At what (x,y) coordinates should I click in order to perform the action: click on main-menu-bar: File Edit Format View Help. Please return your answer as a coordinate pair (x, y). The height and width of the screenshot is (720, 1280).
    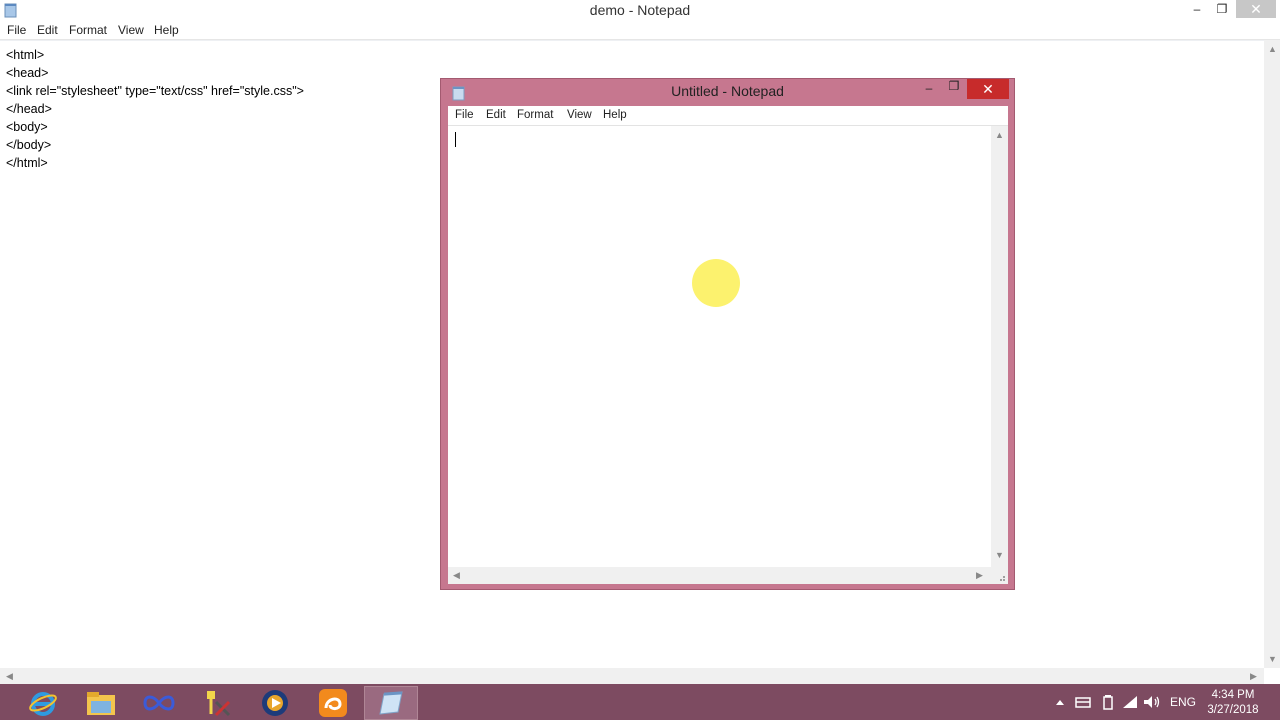
    Looking at the image, I should click on (640, 30).